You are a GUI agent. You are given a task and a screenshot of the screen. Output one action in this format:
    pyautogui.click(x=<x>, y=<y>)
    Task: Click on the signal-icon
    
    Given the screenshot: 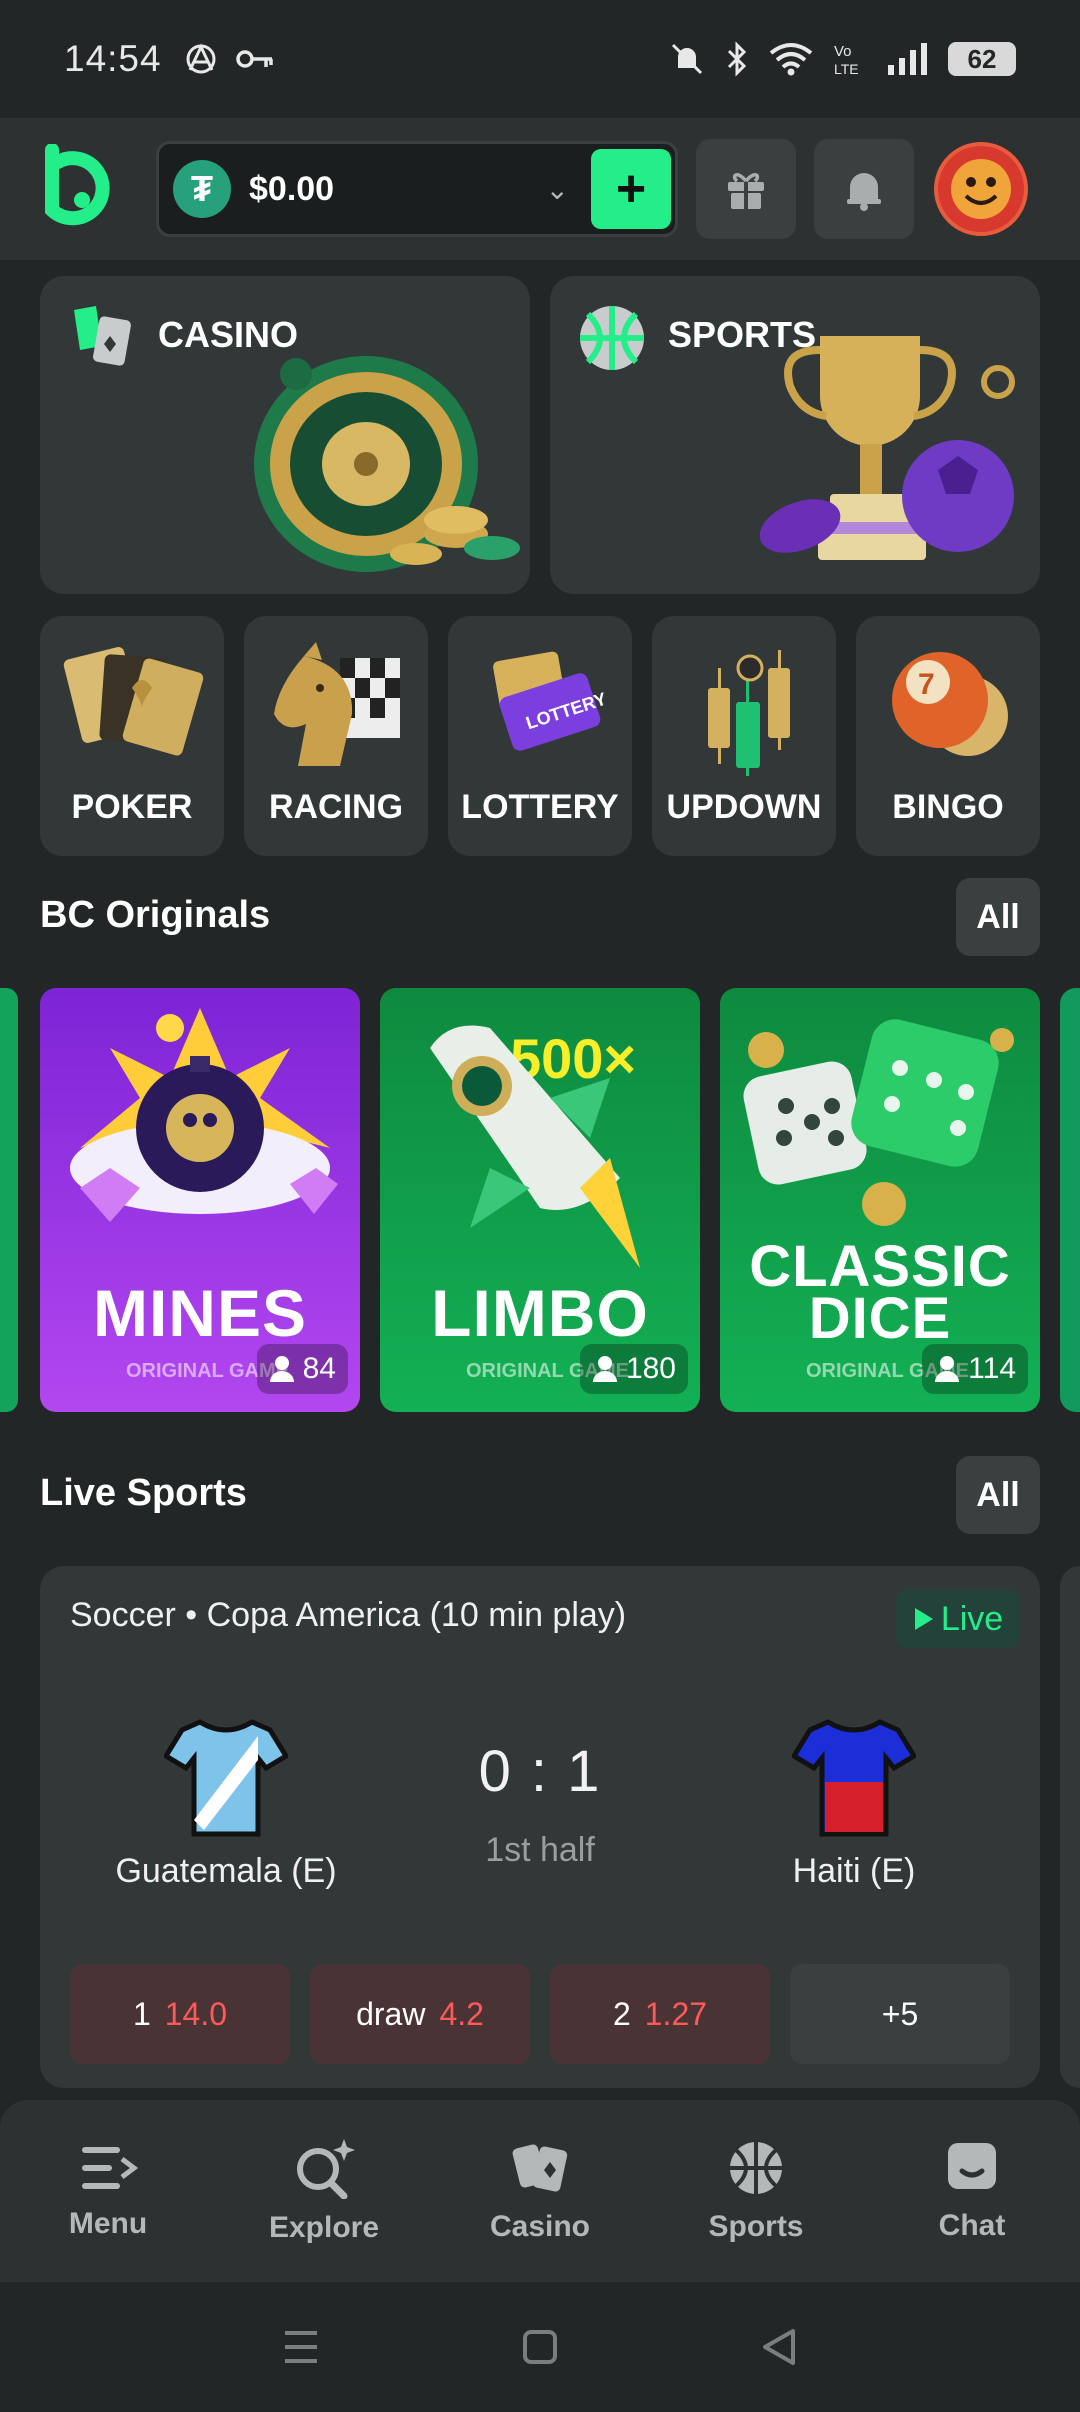 What is the action you would take?
    pyautogui.click(x=907, y=59)
    